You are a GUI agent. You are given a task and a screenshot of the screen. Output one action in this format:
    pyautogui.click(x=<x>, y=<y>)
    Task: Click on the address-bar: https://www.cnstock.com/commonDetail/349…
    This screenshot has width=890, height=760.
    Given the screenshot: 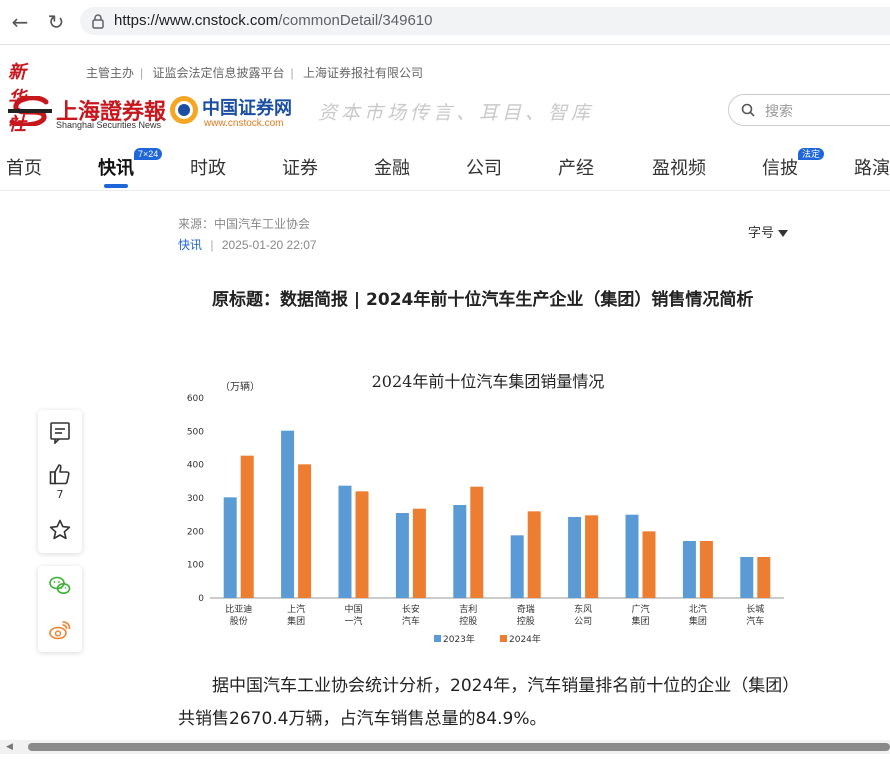 What is the action you would take?
    pyautogui.click(x=485, y=21)
    